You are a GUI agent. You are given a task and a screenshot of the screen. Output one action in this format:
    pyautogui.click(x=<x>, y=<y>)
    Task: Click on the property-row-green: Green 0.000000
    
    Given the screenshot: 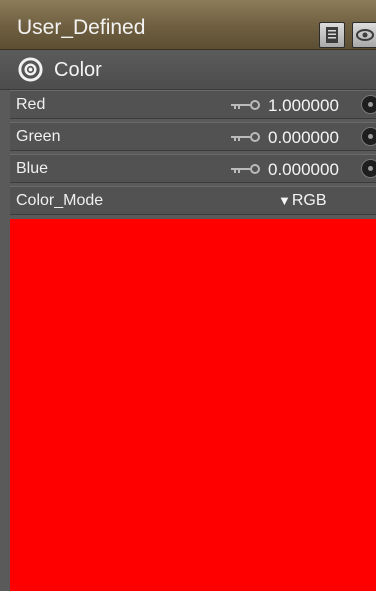 What is the action you would take?
    pyautogui.click(x=193, y=136)
    